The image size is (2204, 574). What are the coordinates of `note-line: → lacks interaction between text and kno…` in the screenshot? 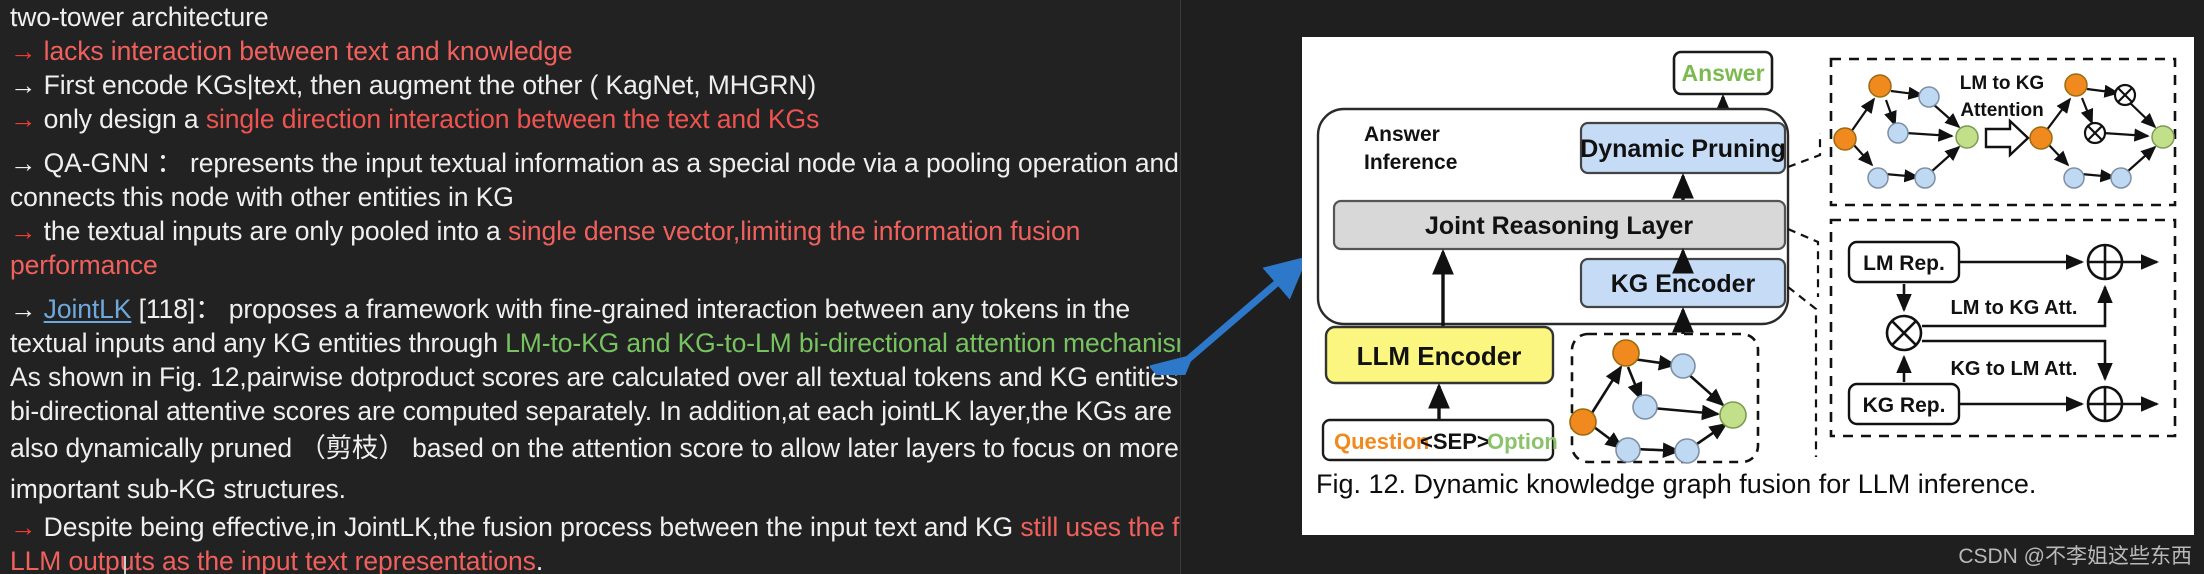 It's located at (592, 51).